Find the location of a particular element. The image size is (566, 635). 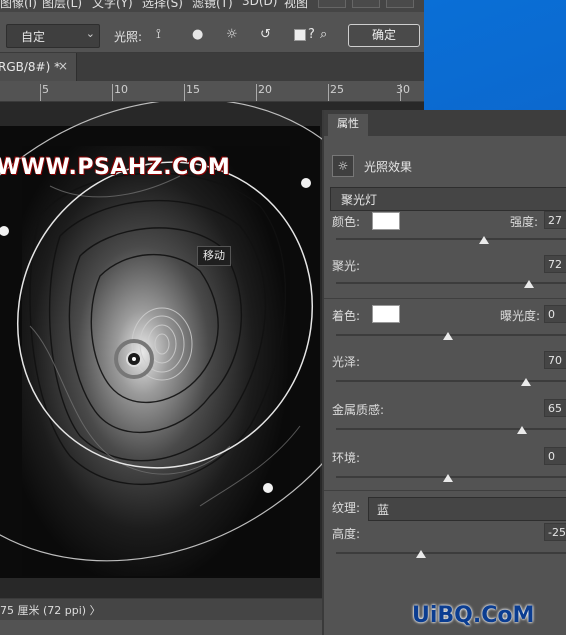

texture-dropdown: 蓝 is located at coordinates (467, 509).